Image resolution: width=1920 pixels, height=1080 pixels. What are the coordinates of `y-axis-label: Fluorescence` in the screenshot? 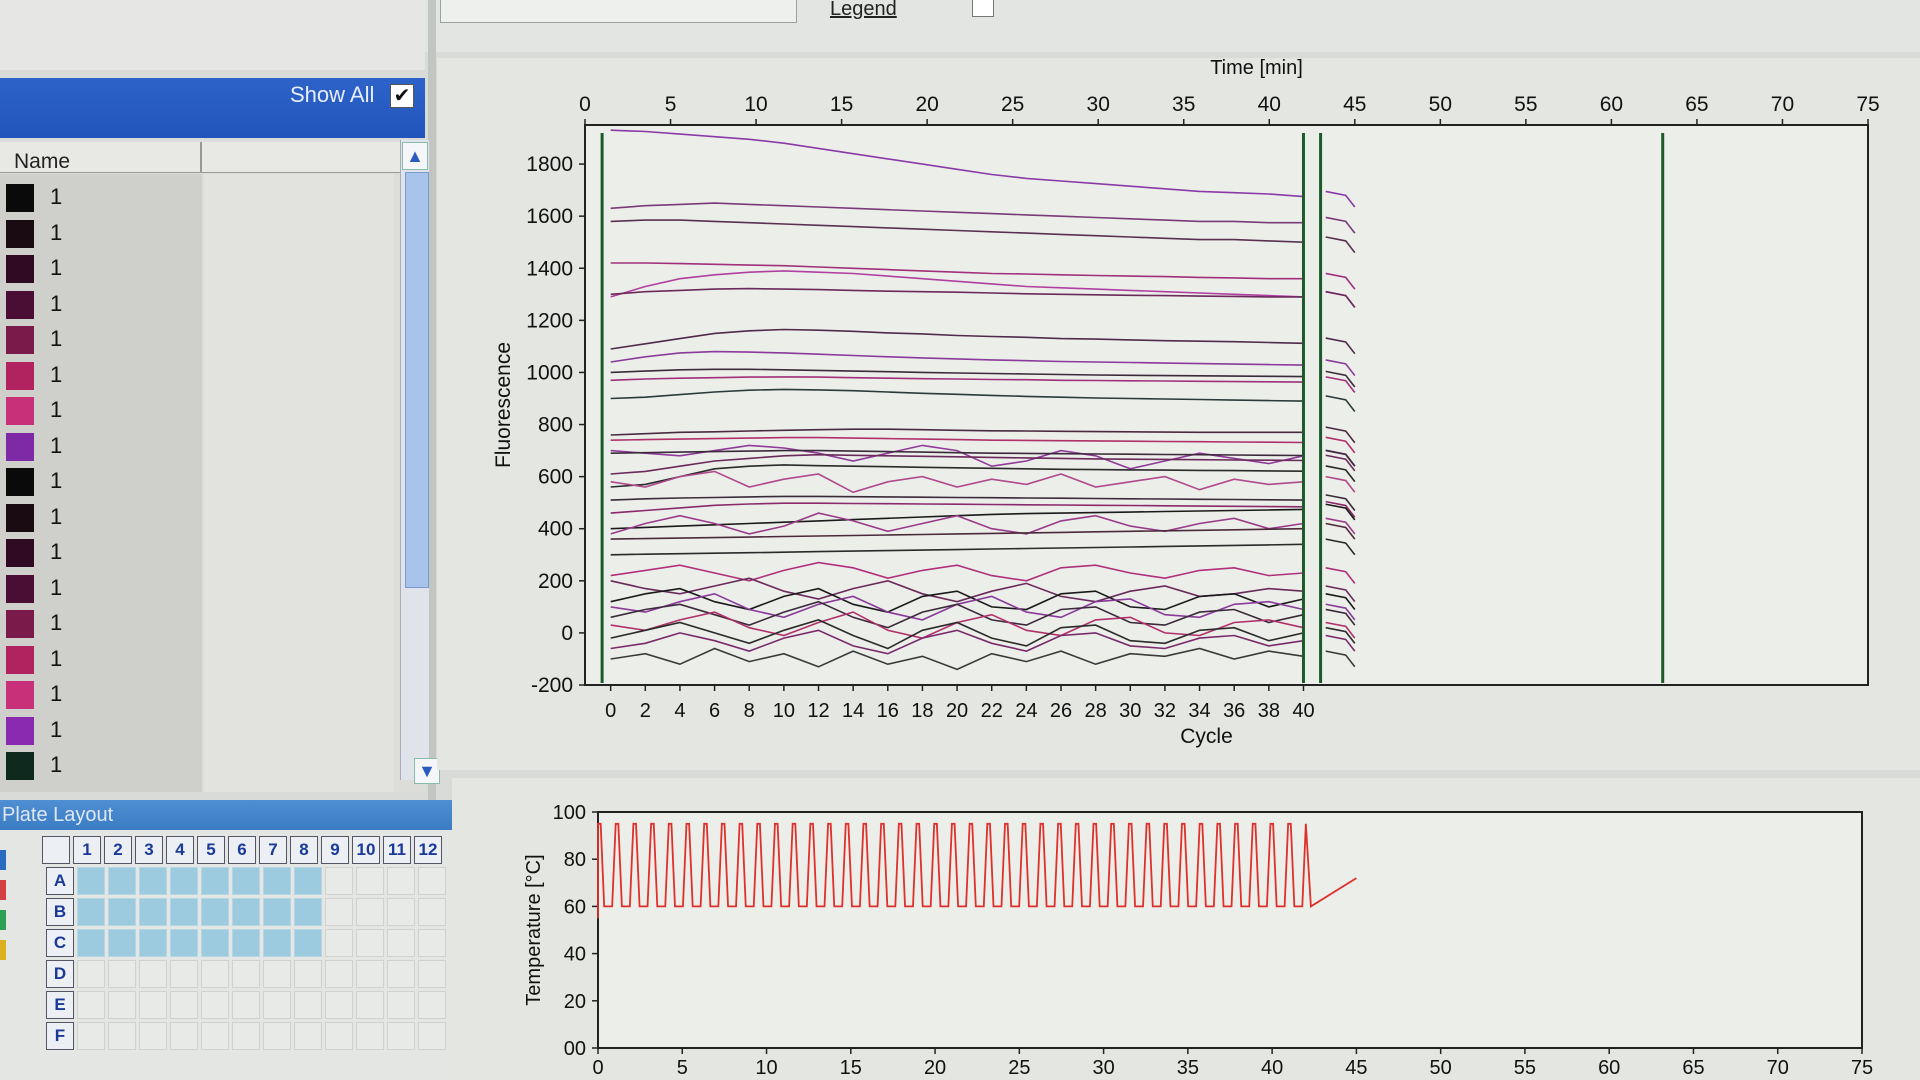 It's located at (503, 405).